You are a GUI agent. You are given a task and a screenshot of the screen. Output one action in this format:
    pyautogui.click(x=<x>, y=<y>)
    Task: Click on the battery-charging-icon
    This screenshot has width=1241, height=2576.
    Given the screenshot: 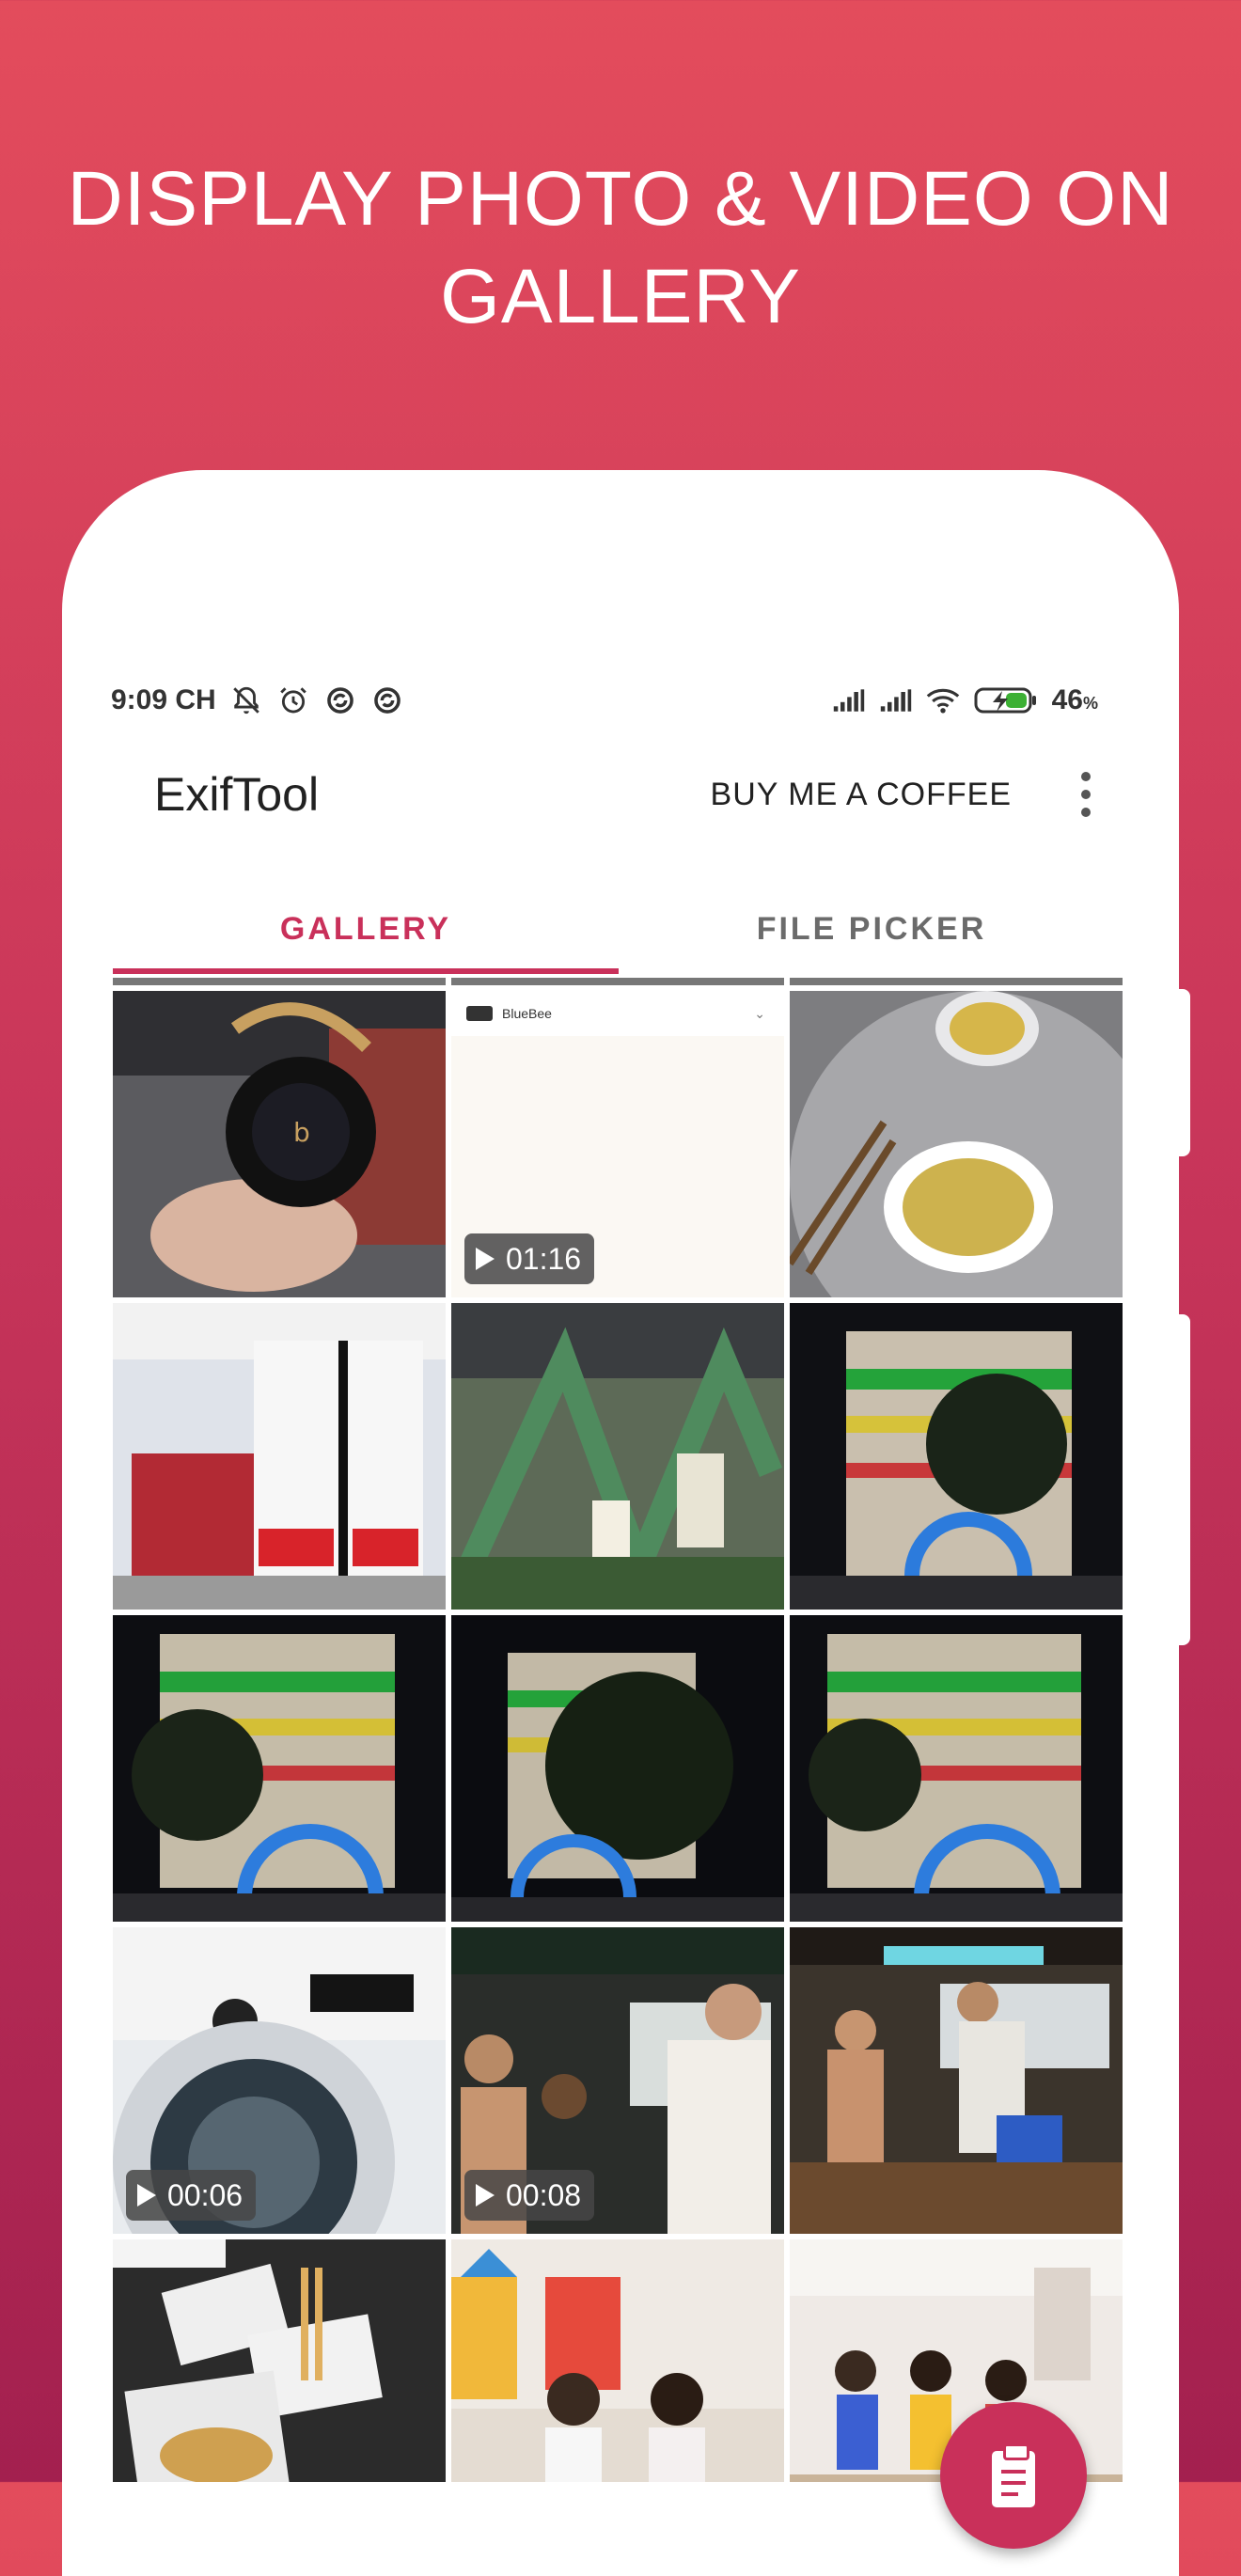 What is the action you would take?
    pyautogui.click(x=1006, y=700)
    